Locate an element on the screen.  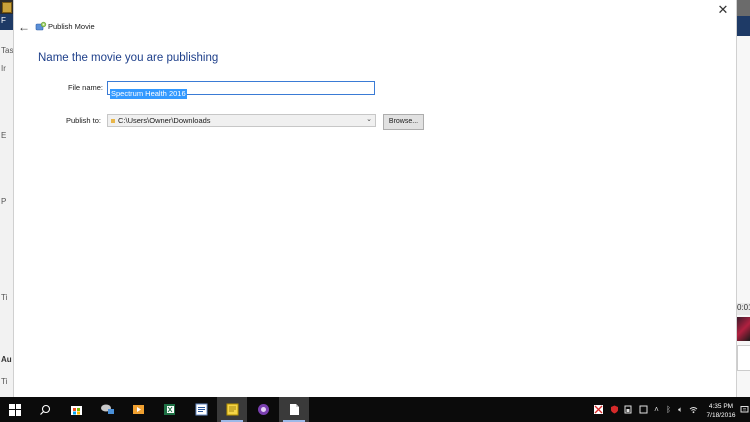
video-player-icon is located at coordinates (138, 409).